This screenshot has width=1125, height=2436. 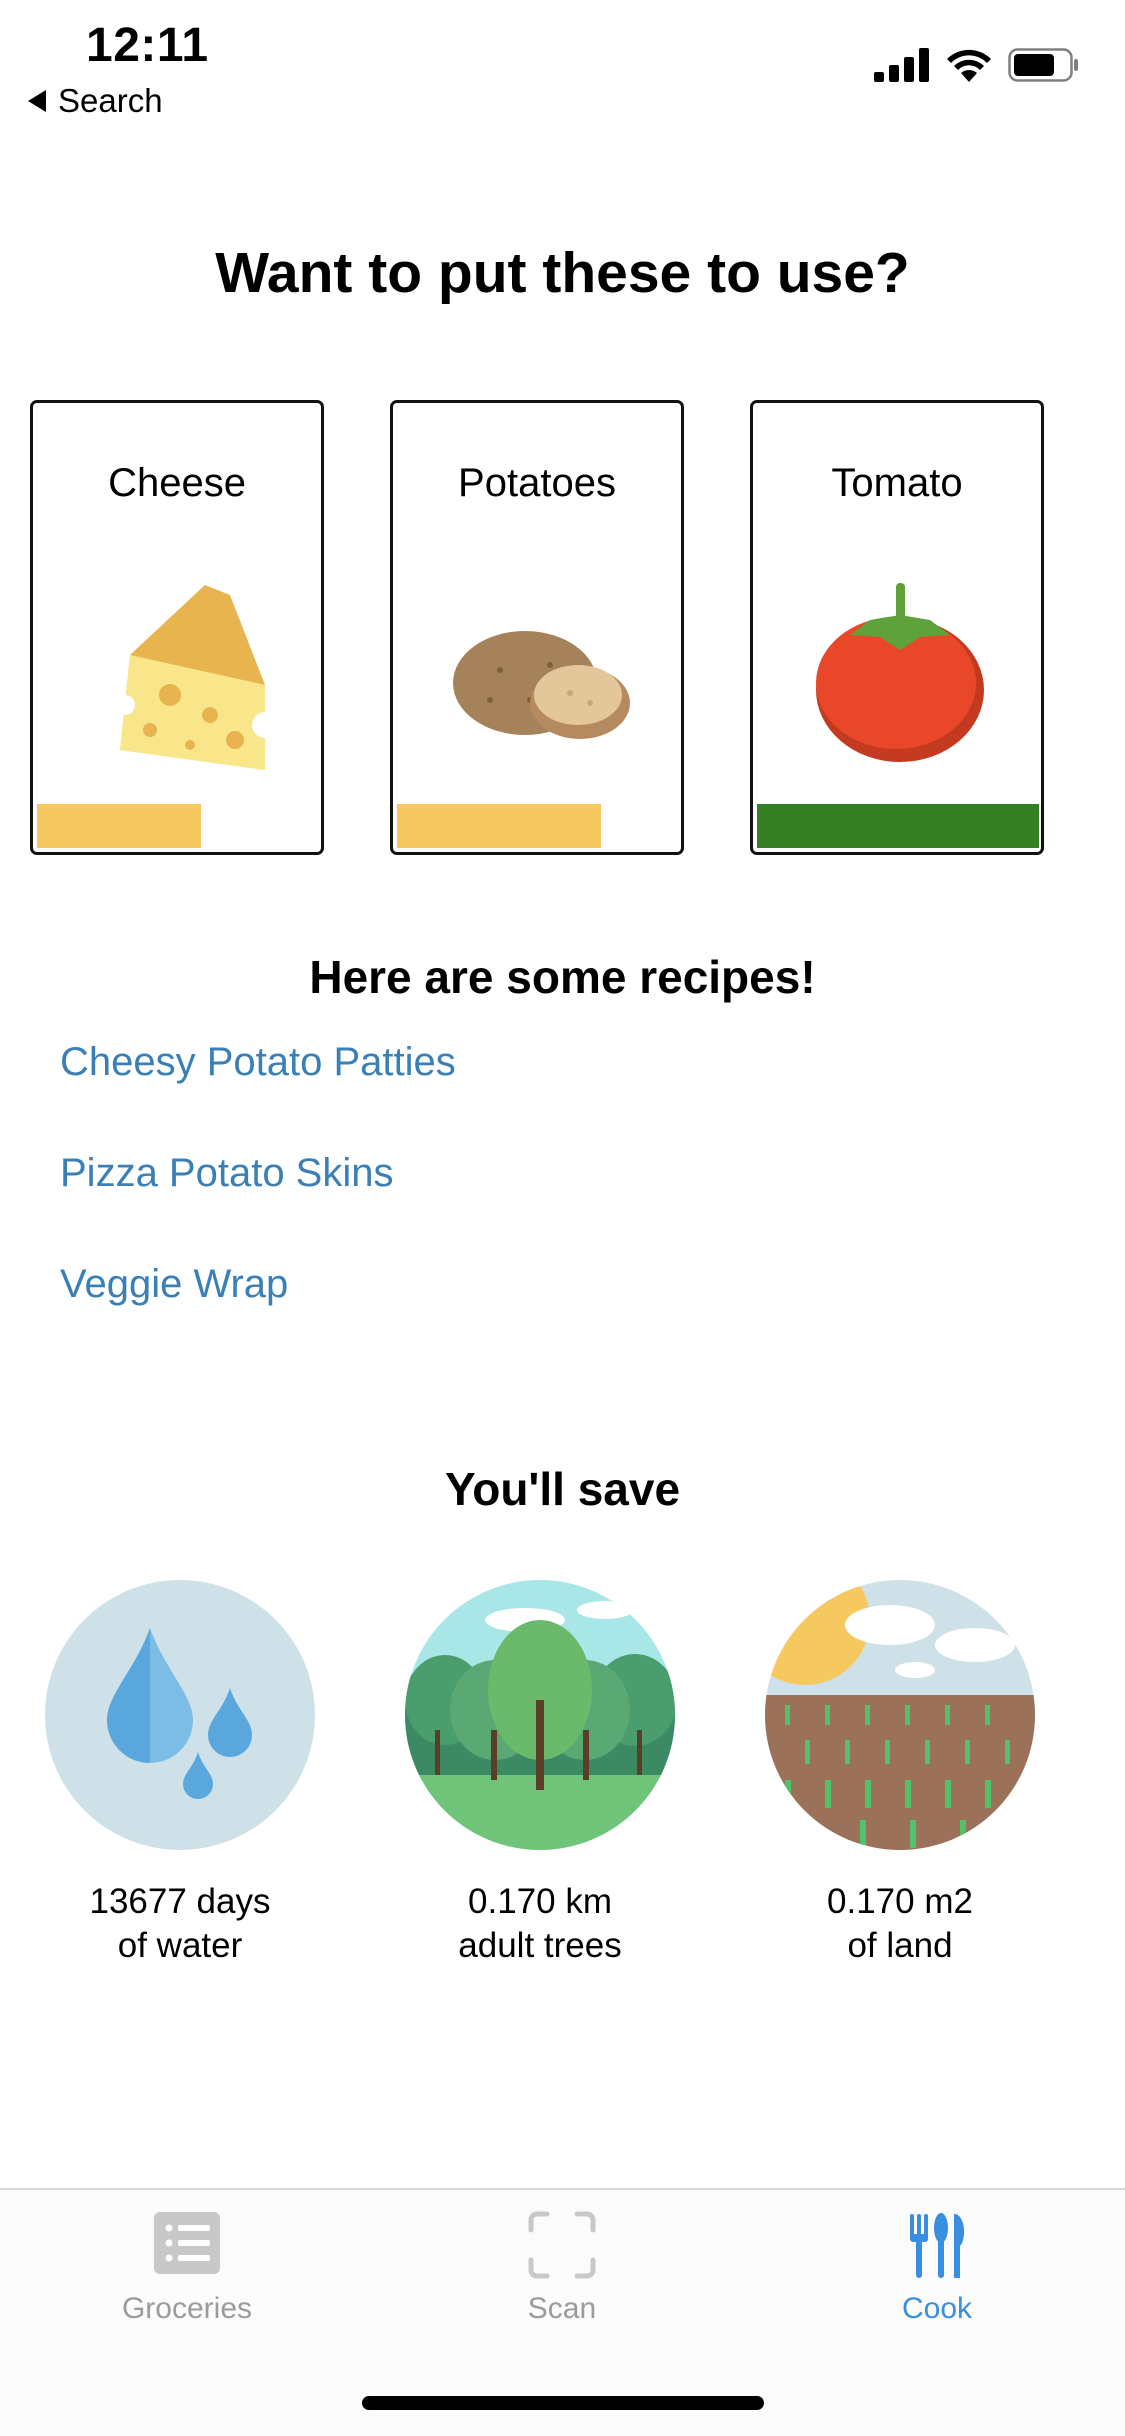 What do you see at coordinates (180, 1945) in the screenshot?
I see `water-savings-unit: of water` at bounding box center [180, 1945].